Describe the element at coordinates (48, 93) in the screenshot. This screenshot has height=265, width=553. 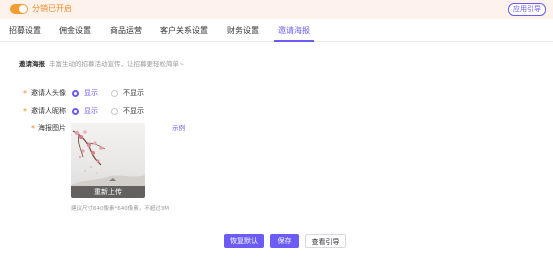
I see `avatar-label: 邀请人头像` at that location.